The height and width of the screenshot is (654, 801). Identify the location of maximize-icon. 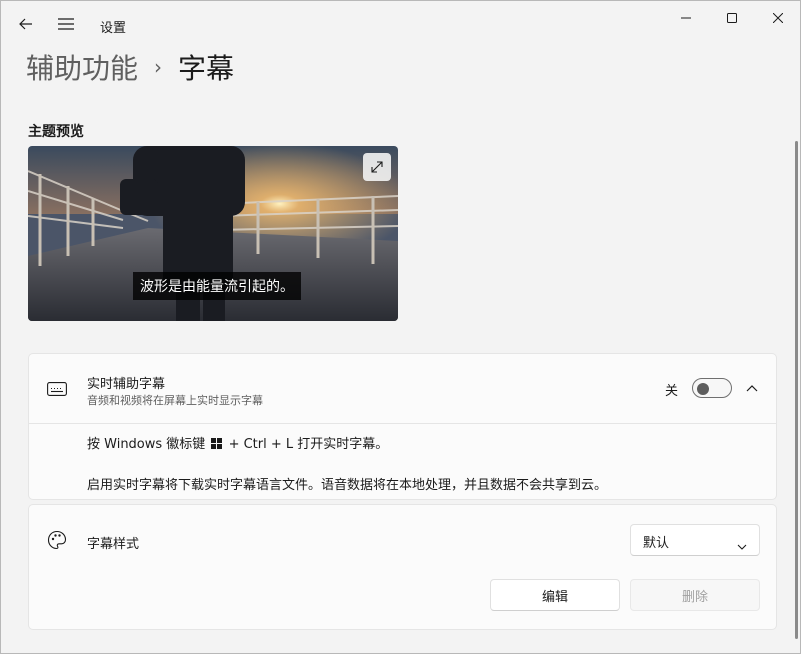
(732, 18).